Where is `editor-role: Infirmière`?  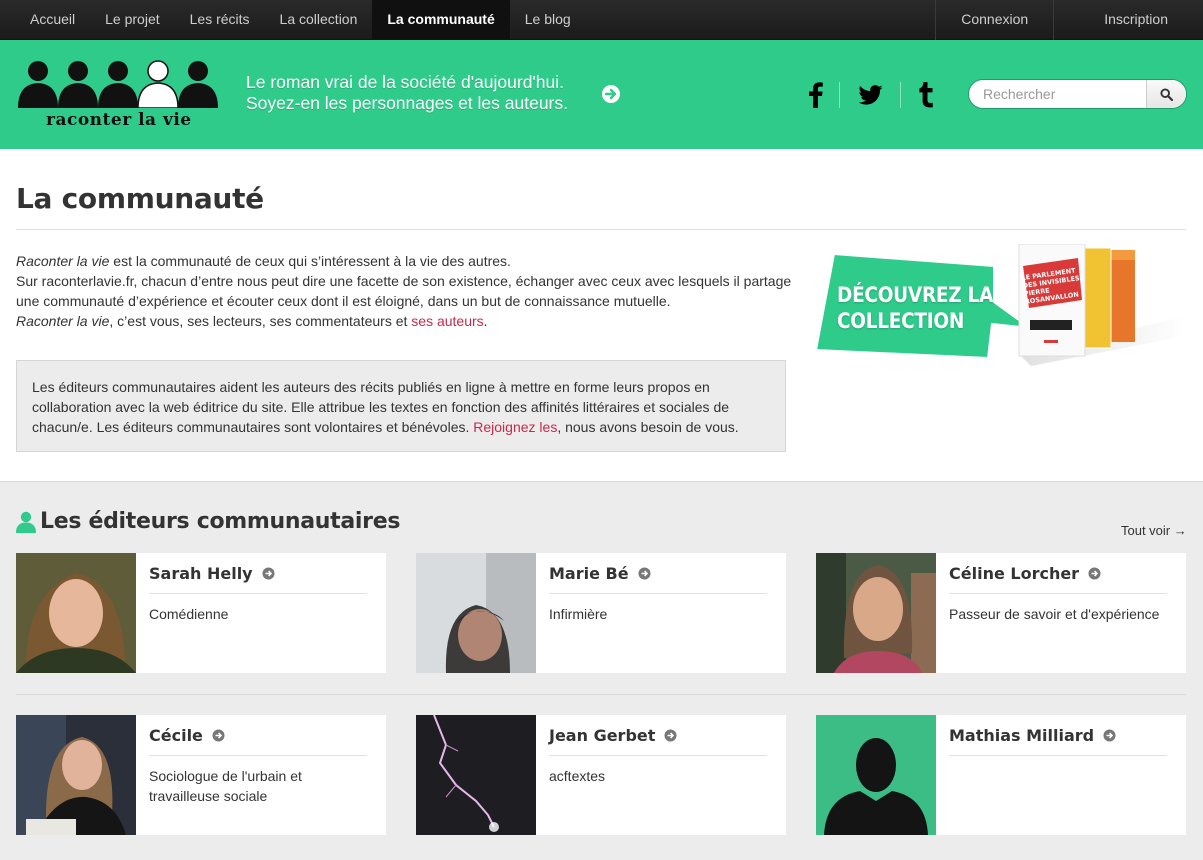 editor-role: Infirmière is located at coordinates (578, 614).